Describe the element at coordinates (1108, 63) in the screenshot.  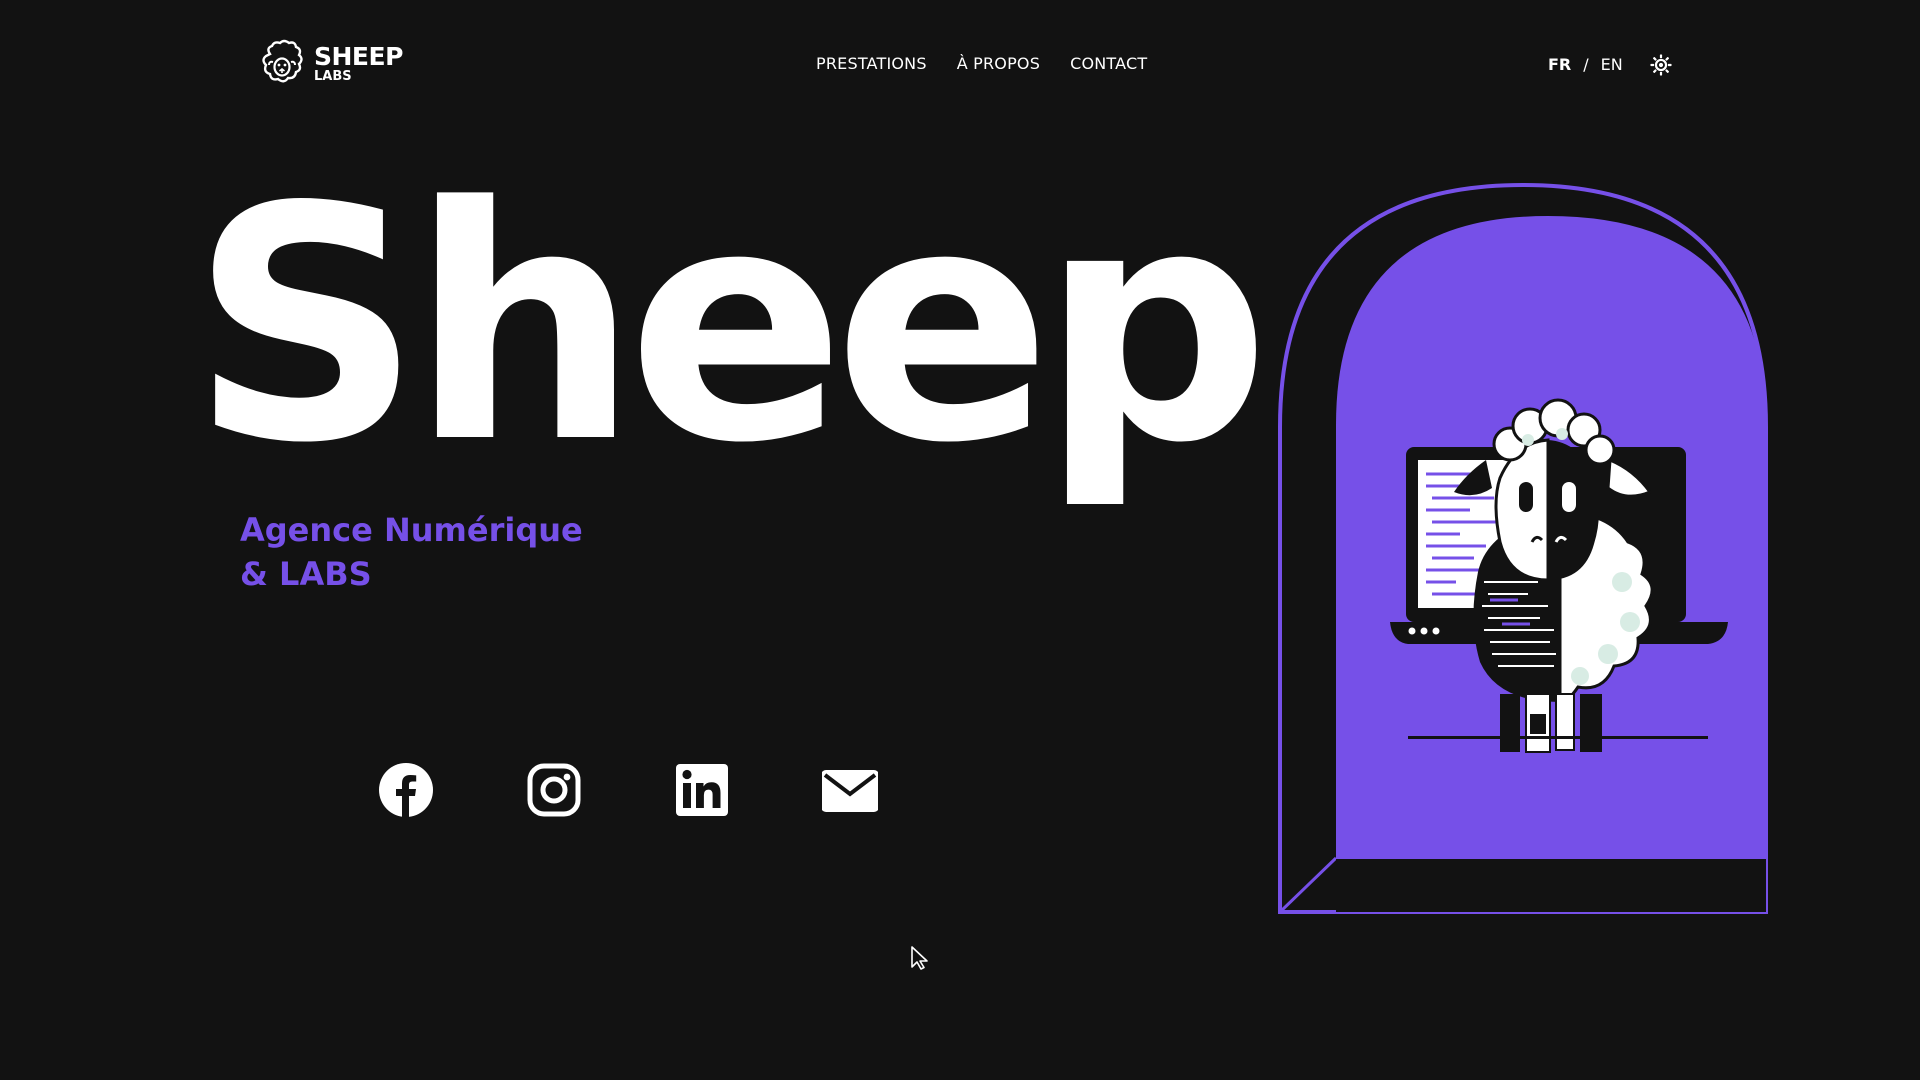
I see `nav-link-contact: CONTACT` at that location.